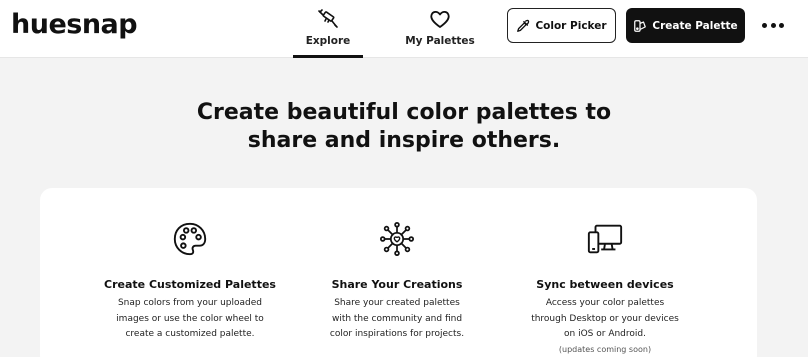 This screenshot has height=357, width=808. Describe the element at coordinates (404, 140) in the screenshot. I see `hero-title-line-2: share and inspire others.` at that location.